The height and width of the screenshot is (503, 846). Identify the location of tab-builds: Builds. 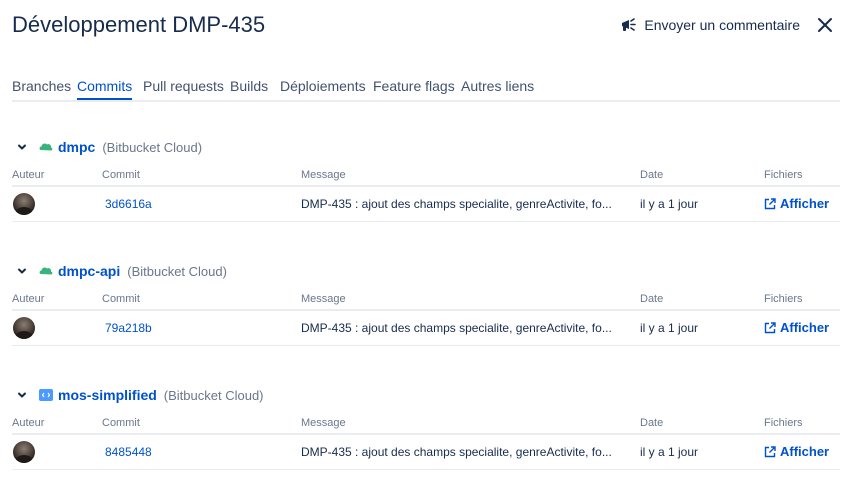
(249, 86).